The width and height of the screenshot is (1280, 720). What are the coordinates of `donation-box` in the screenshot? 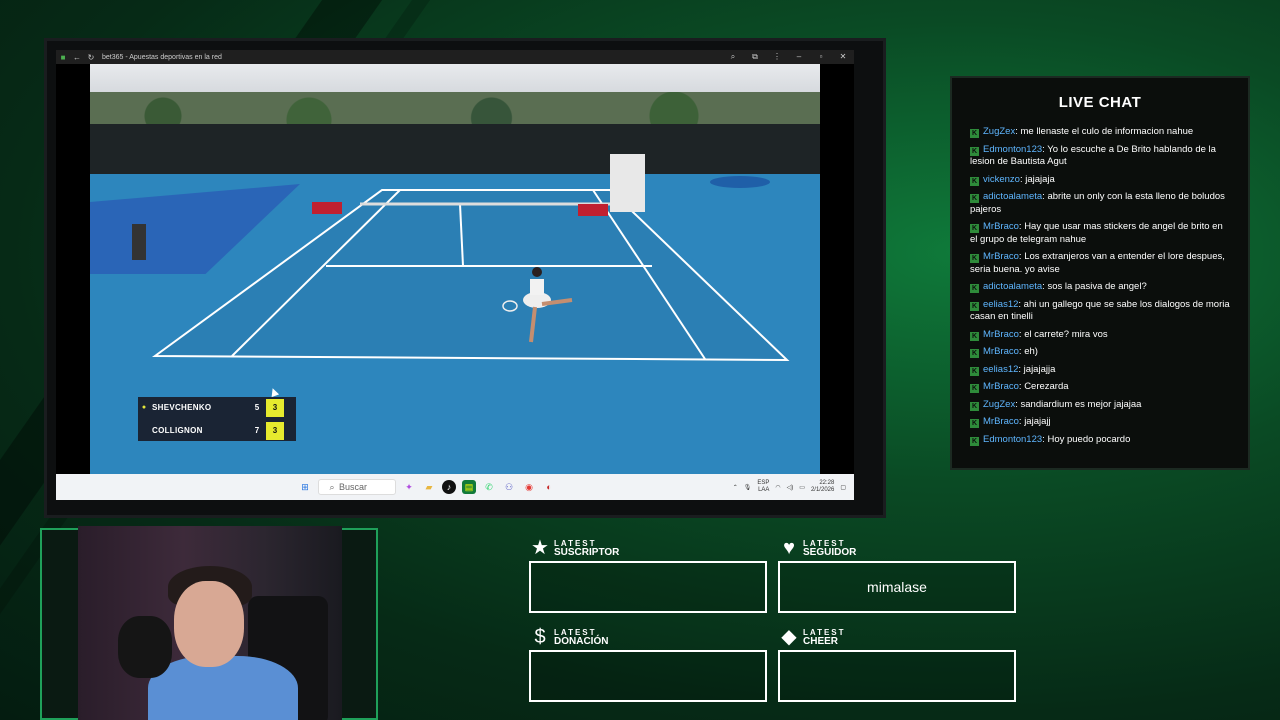 It's located at (648, 676).